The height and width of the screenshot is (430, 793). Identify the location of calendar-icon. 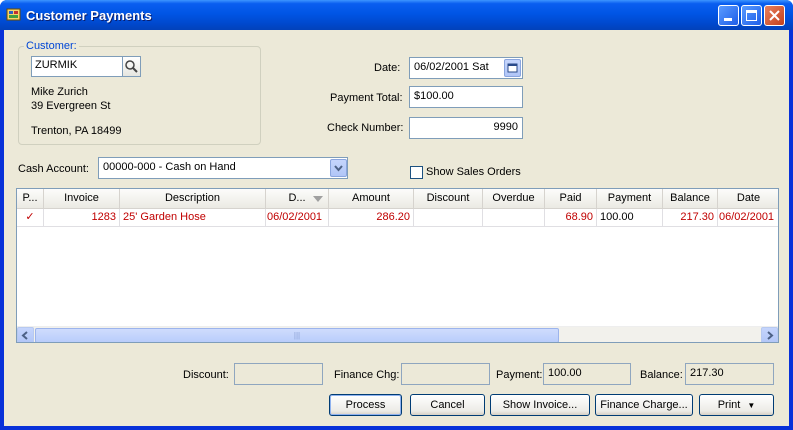
(512, 68).